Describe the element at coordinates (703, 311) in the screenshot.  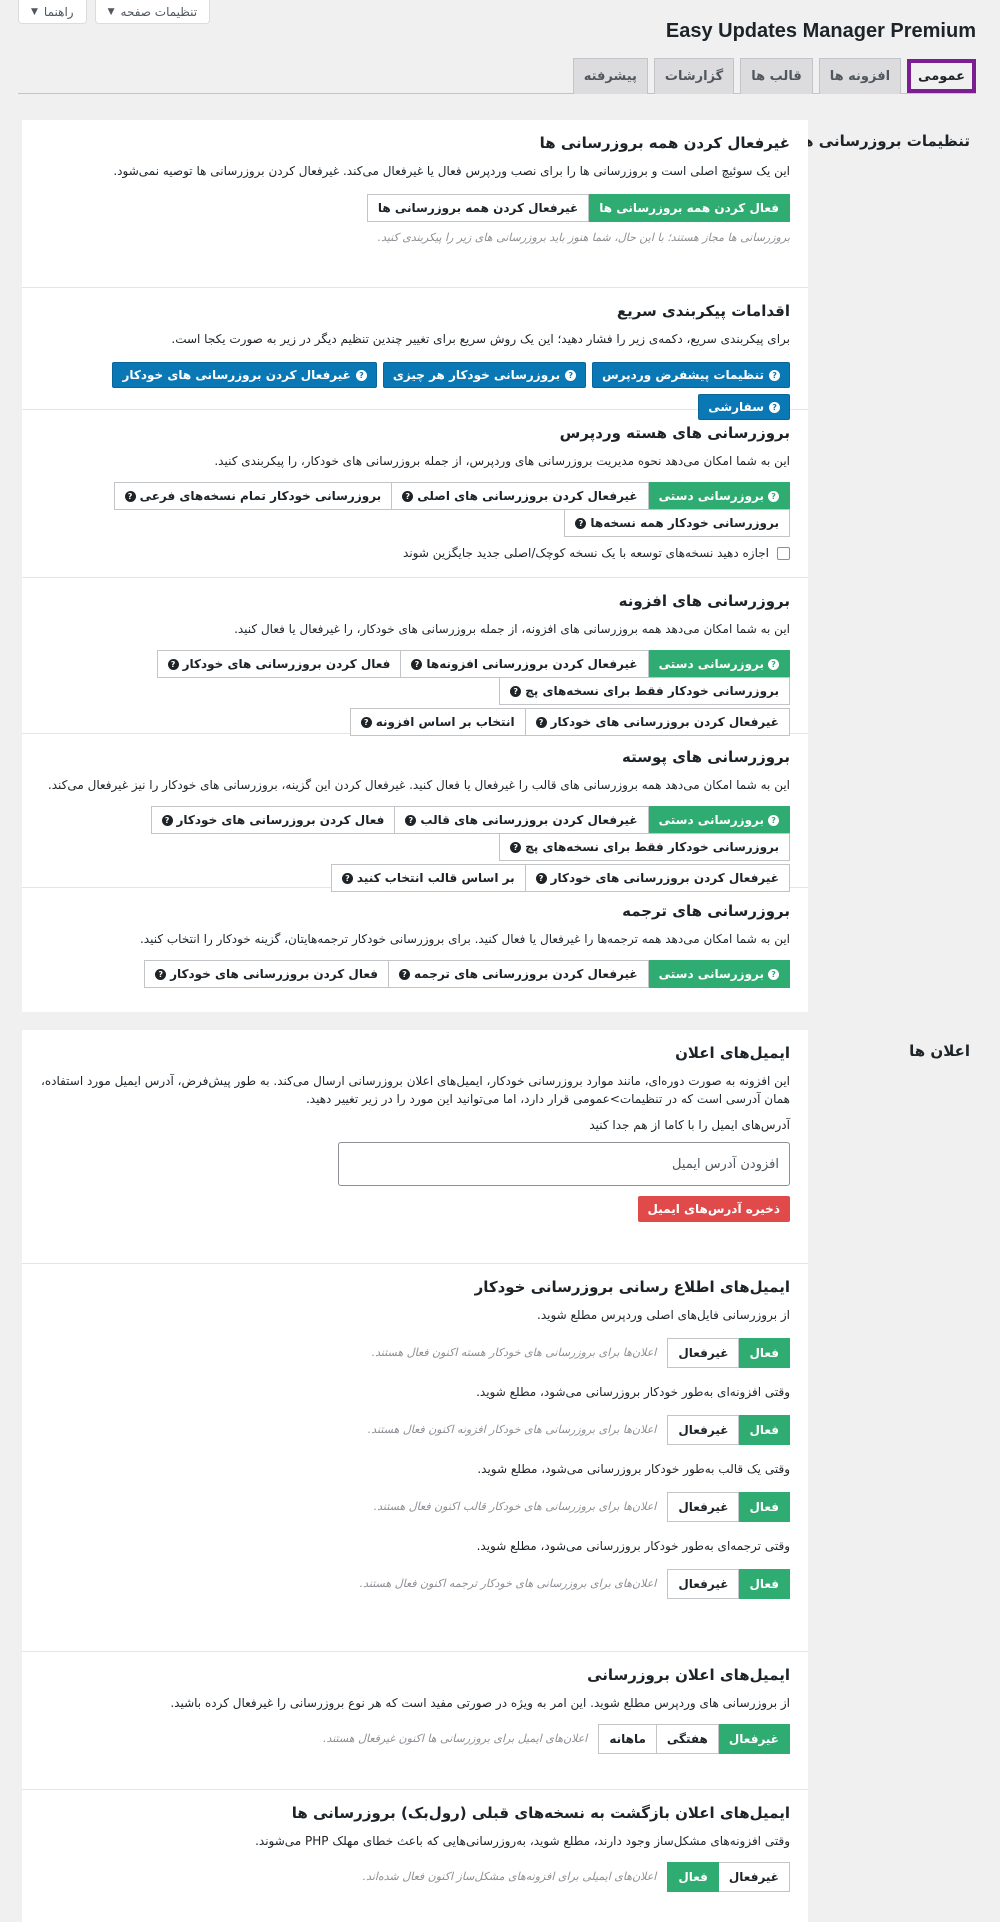
I see `block-title: اقدامات پیکربندی سریع` at that location.